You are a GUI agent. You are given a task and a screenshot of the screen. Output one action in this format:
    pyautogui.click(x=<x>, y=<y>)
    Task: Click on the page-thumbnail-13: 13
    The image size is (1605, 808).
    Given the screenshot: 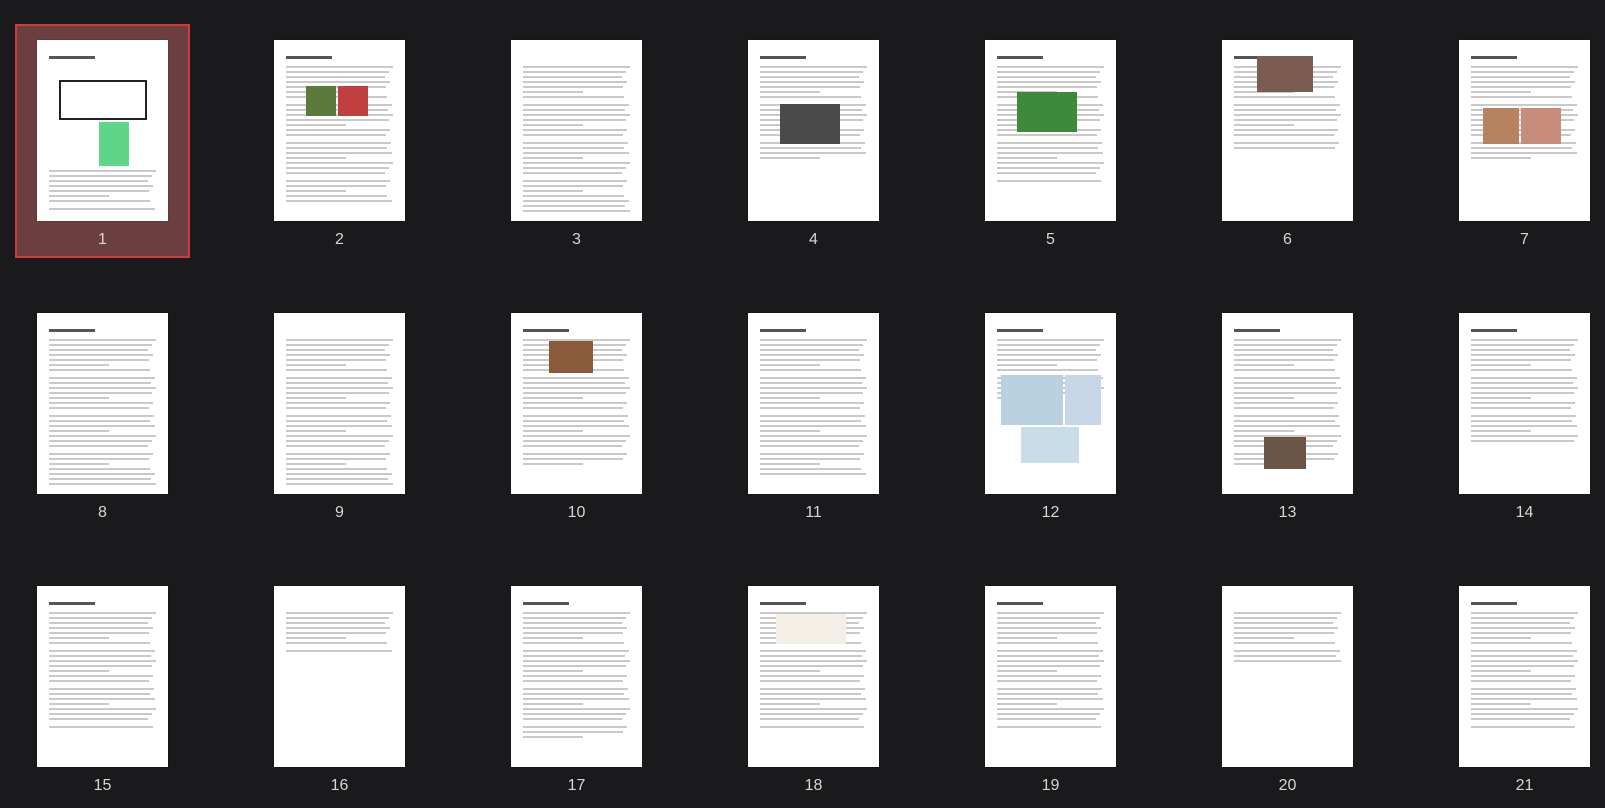 What is the action you would take?
    pyautogui.click(x=1287, y=414)
    